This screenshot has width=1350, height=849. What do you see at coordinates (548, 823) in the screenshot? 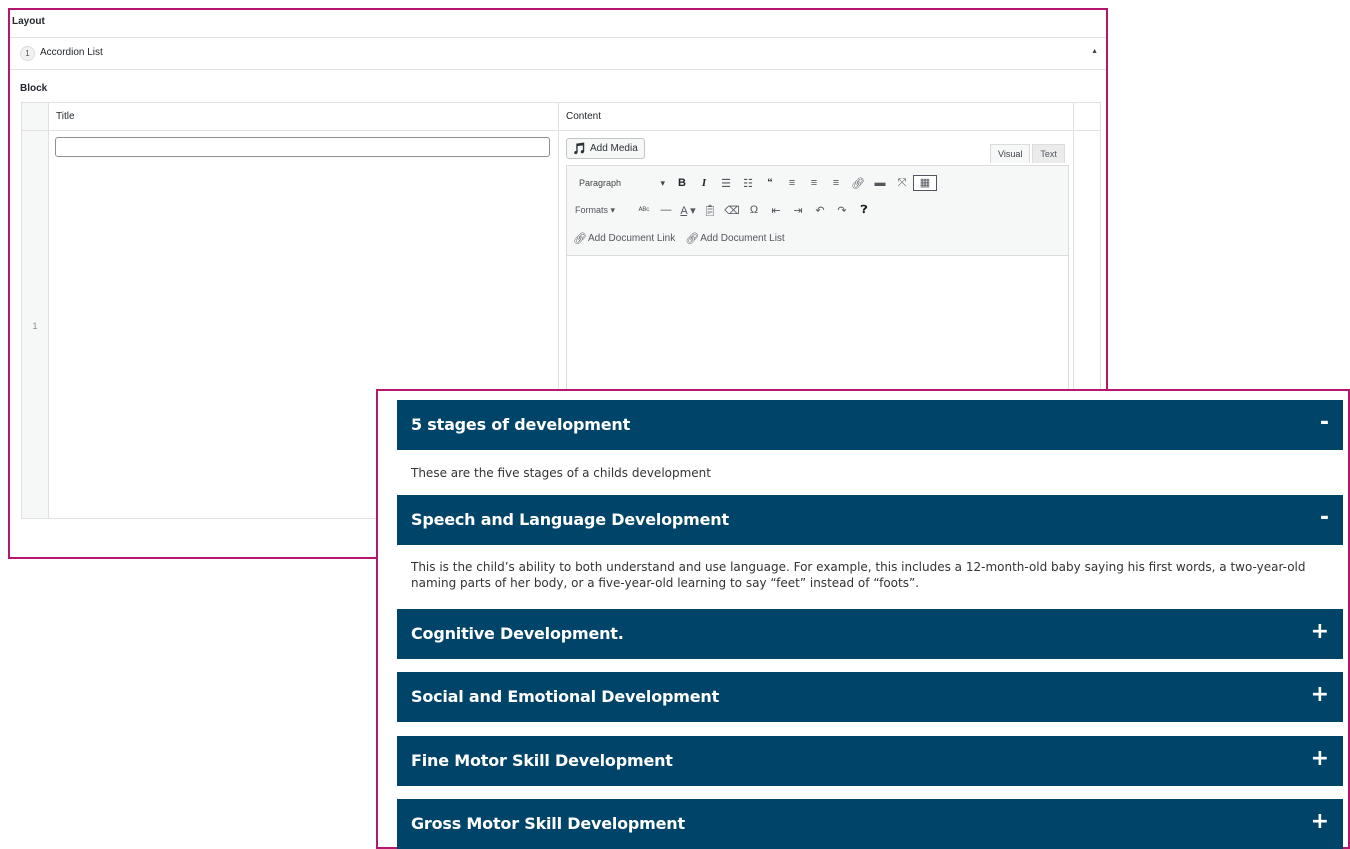
I see `accordion-title: Gross Motor Skill Development` at bounding box center [548, 823].